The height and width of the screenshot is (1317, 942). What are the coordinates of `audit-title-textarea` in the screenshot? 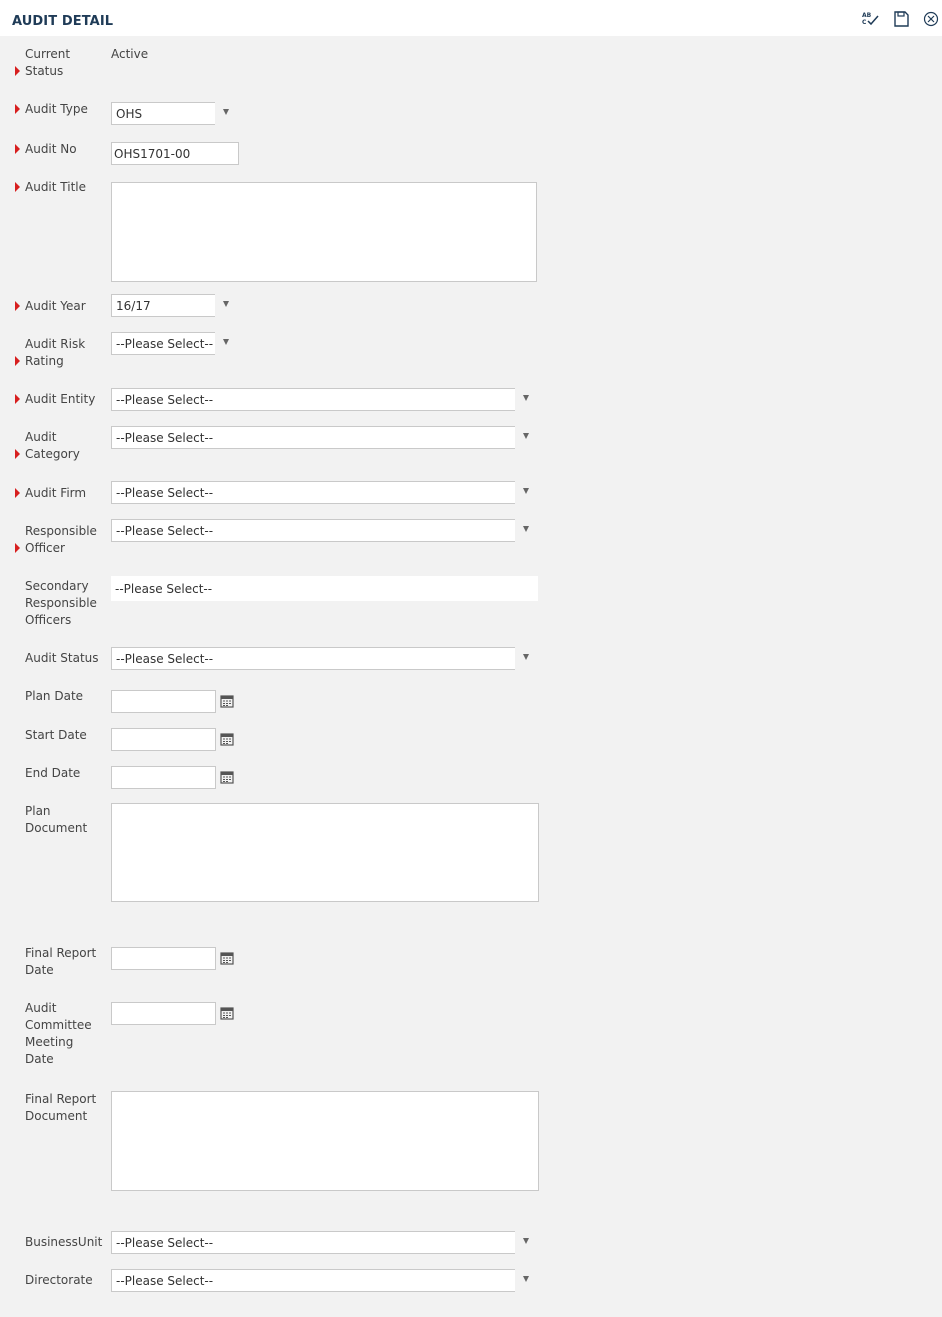 It's located at (324, 232).